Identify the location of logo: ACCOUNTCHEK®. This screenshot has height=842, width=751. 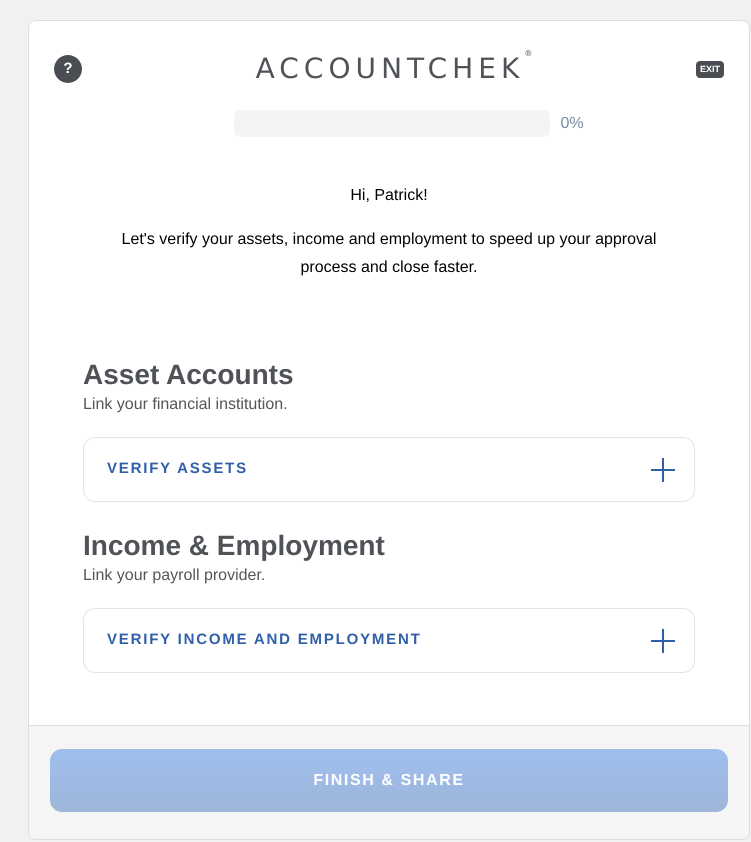
(394, 67).